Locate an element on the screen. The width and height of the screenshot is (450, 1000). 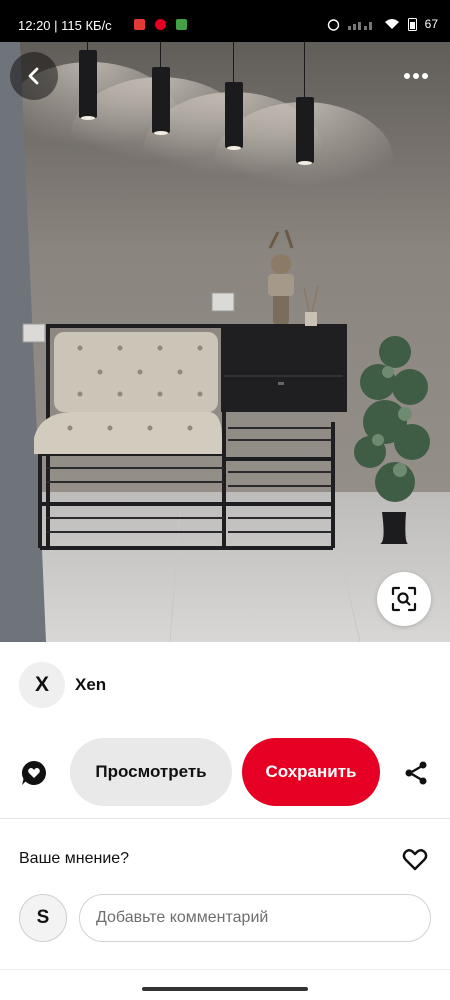
comment-heart-icon is located at coordinates (33, 772).